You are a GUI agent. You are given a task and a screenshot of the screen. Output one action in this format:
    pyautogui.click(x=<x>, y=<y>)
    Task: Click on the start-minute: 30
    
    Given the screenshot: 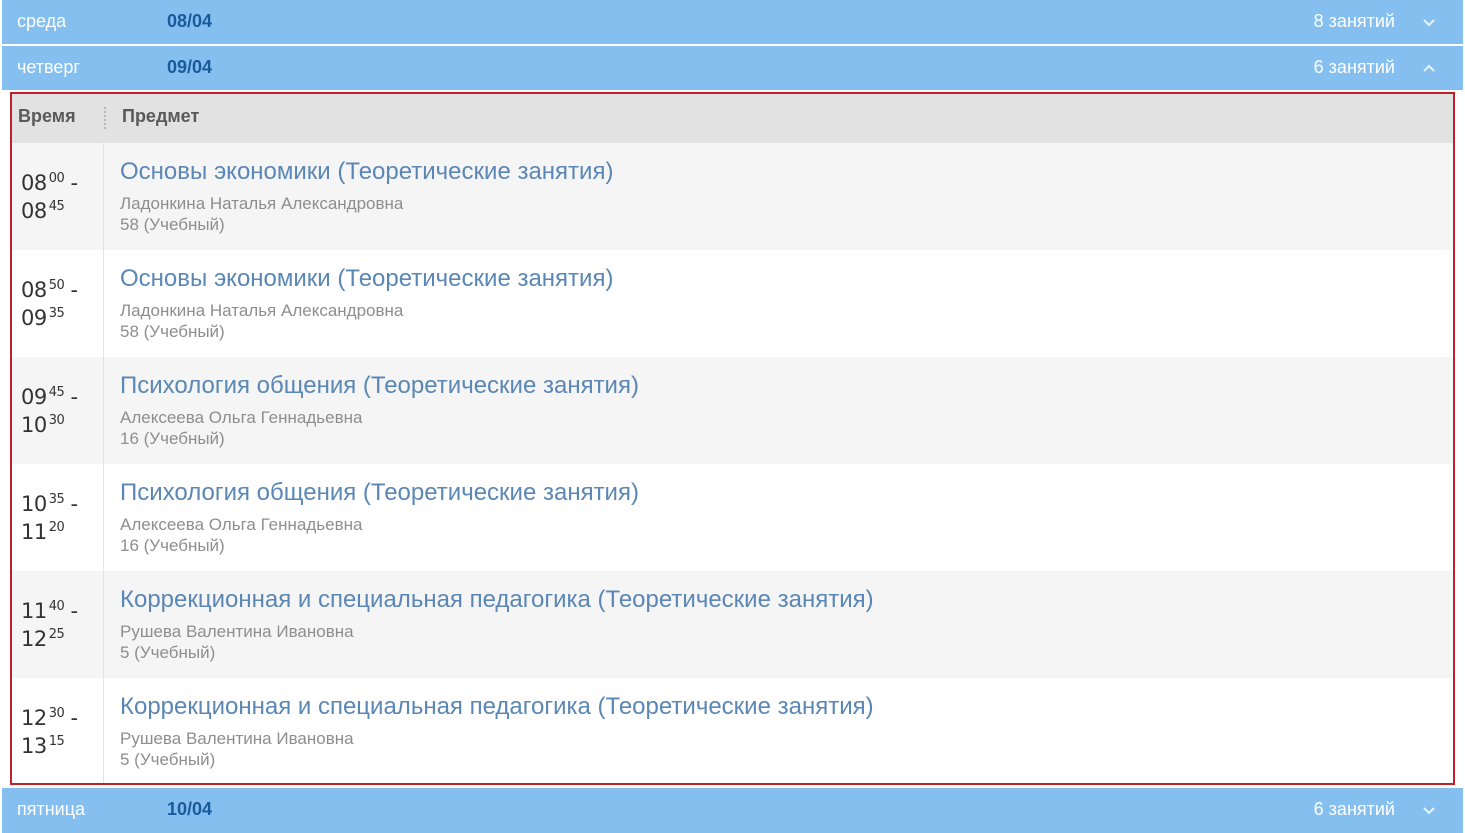 What is the action you would take?
    pyautogui.click(x=56, y=713)
    